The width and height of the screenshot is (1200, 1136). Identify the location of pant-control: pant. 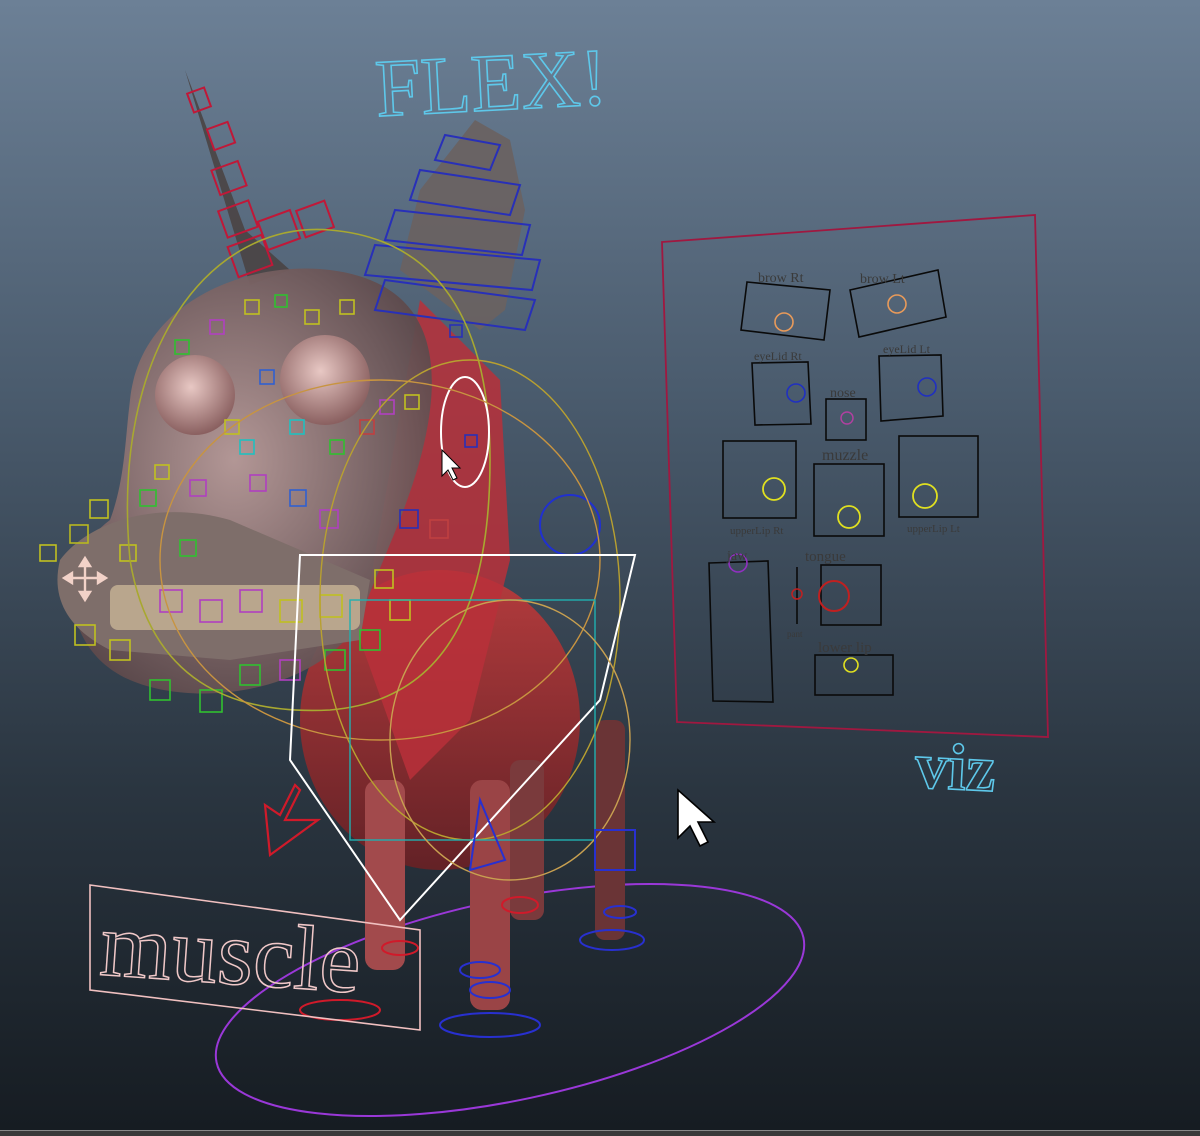
(795, 603).